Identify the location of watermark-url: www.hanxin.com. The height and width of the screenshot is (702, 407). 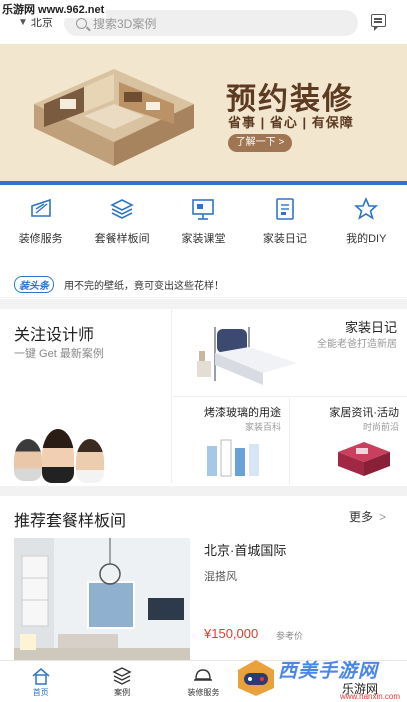
(370, 696).